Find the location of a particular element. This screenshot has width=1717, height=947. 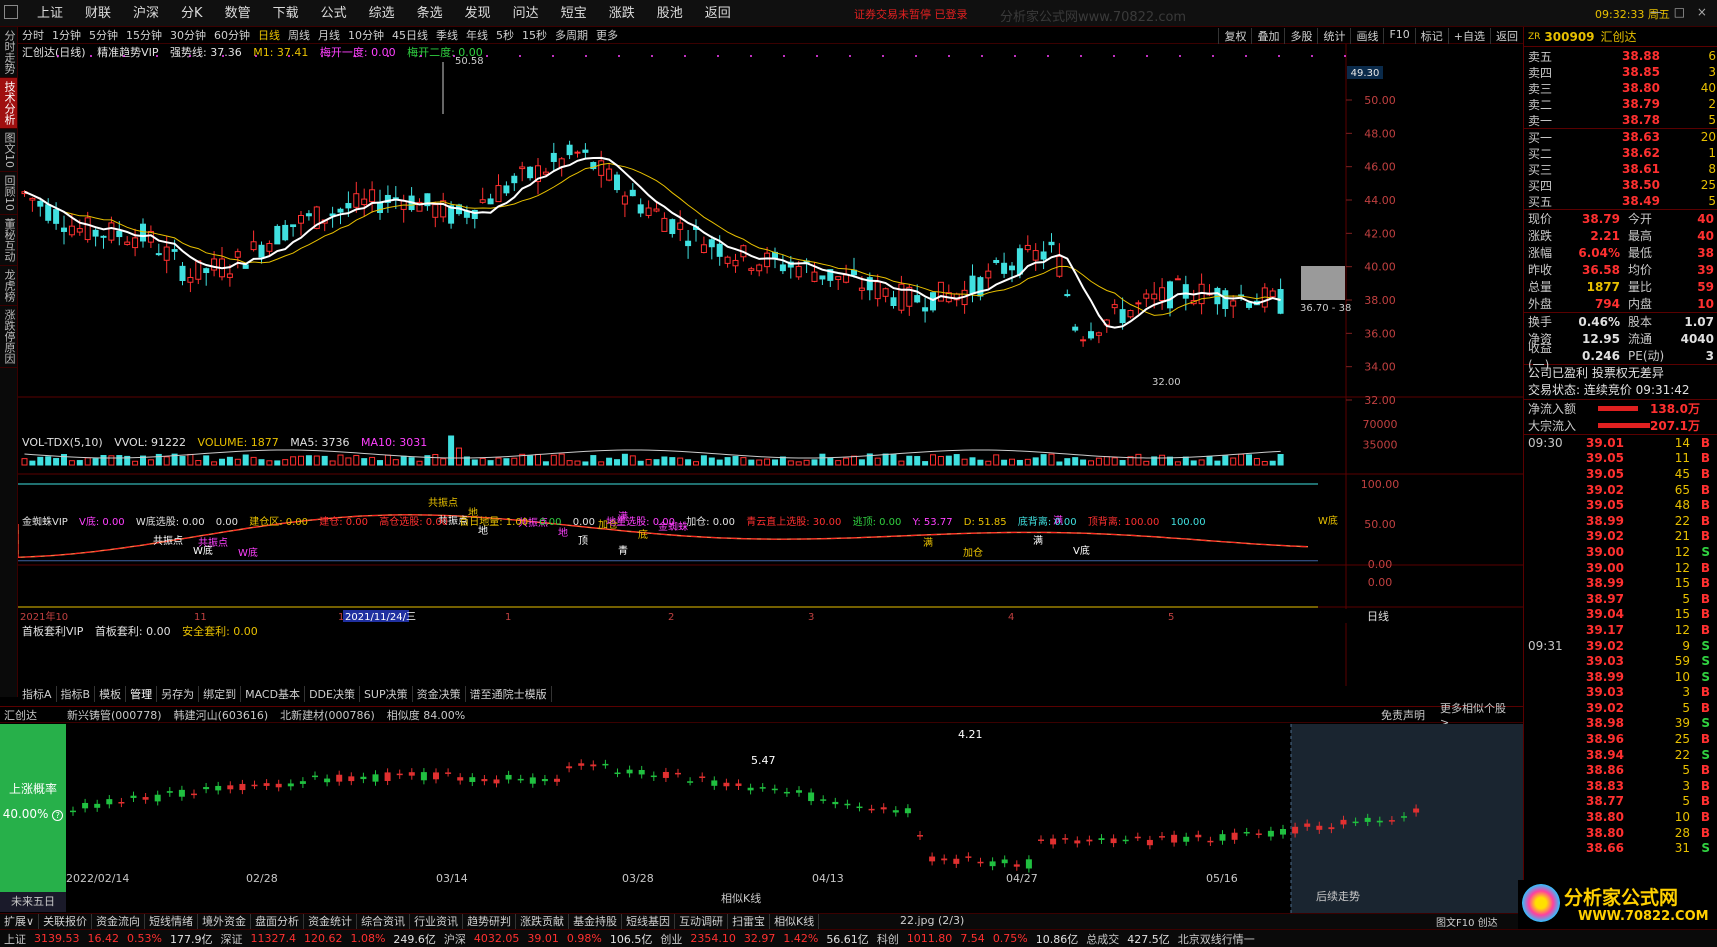

menu-icon is located at coordinates (11, 12).